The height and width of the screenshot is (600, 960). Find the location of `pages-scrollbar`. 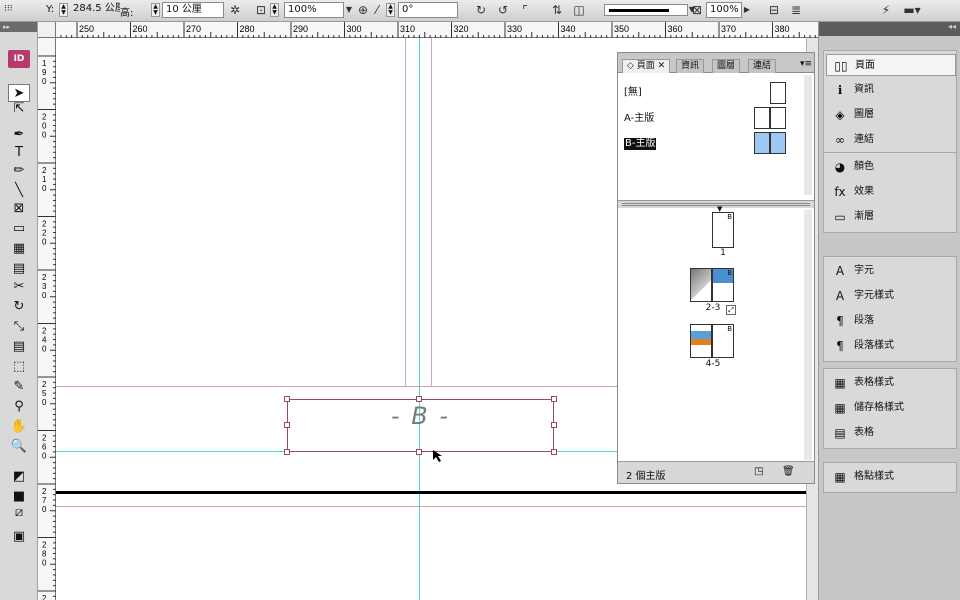

pages-scrollbar is located at coordinates (808, 335).